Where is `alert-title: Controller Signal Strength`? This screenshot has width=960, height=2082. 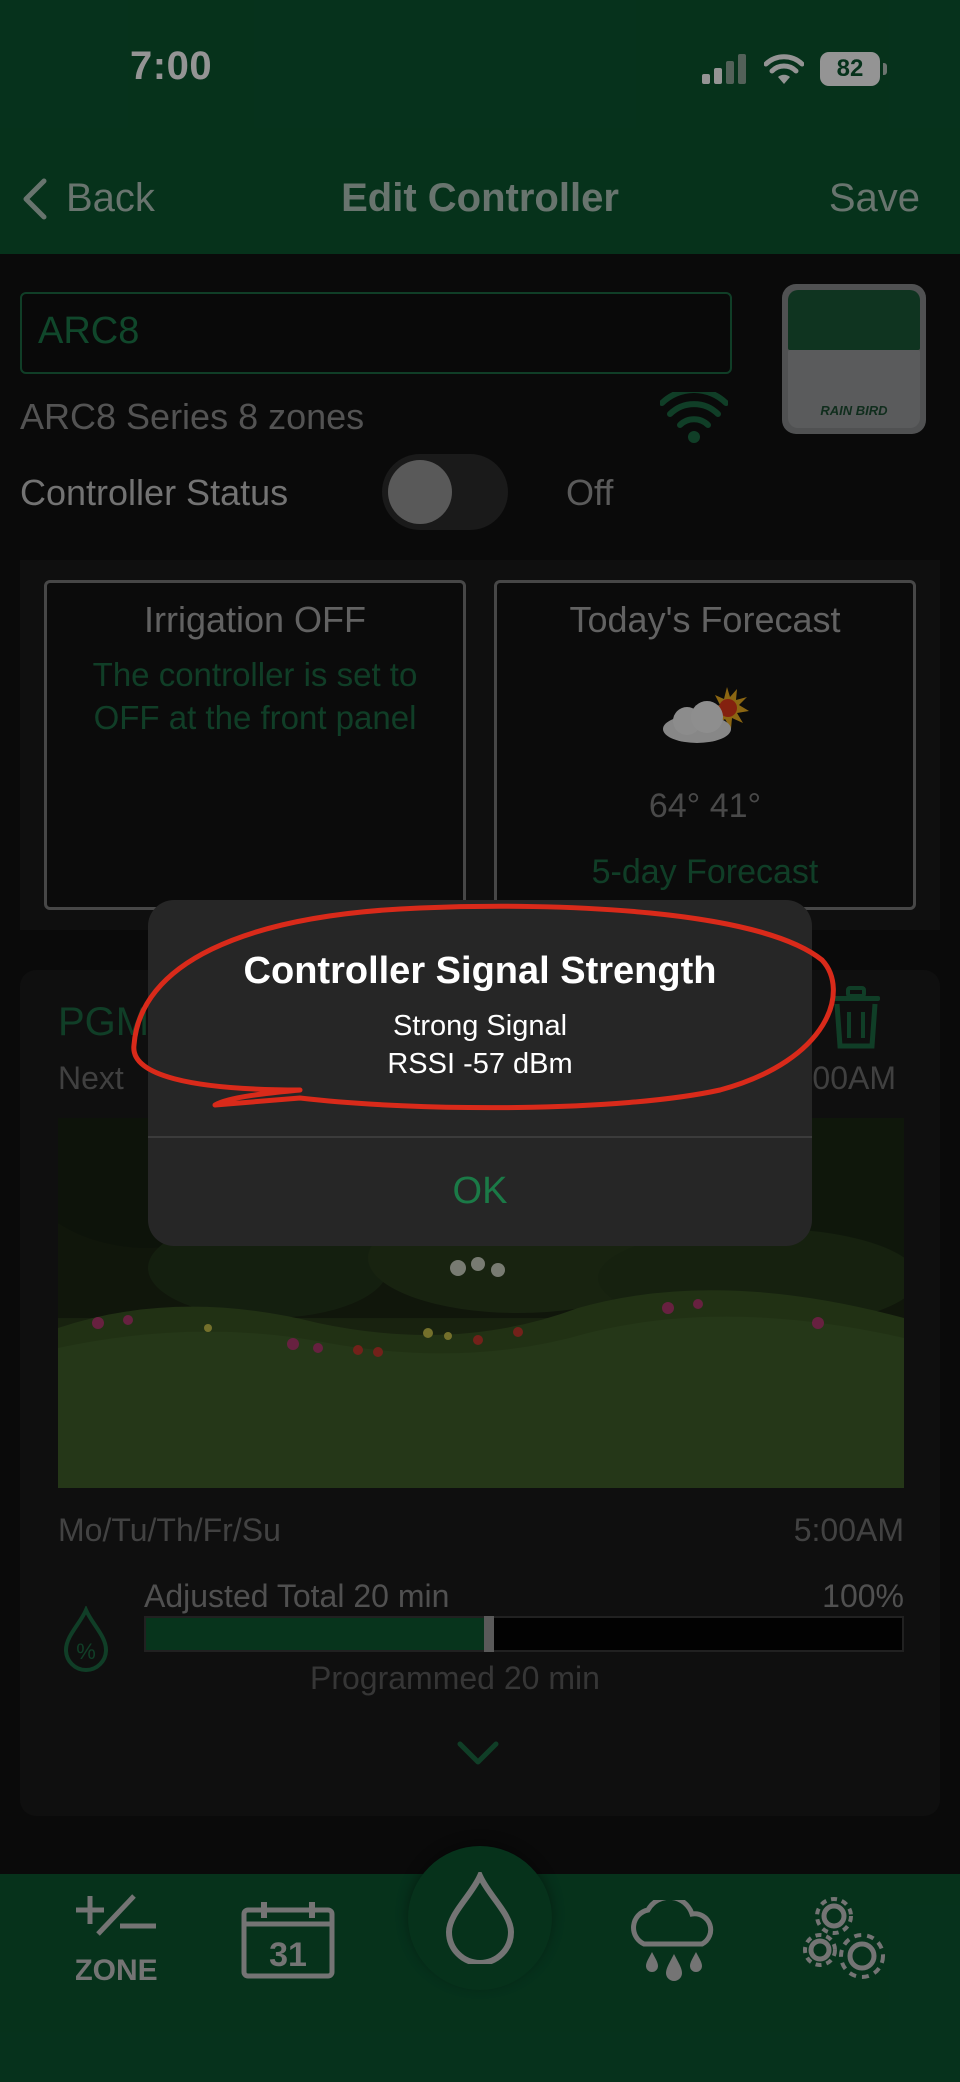 alert-title: Controller Signal Strength is located at coordinates (480, 971).